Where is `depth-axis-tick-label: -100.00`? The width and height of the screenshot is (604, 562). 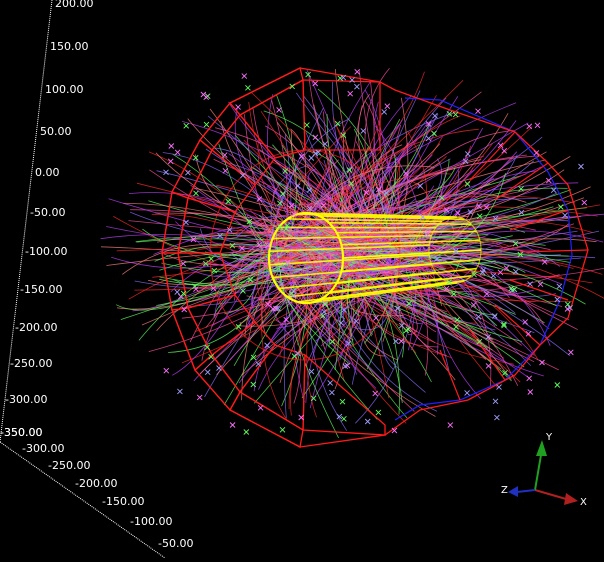 depth-axis-tick-label: -100.00 is located at coordinates (151, 521).